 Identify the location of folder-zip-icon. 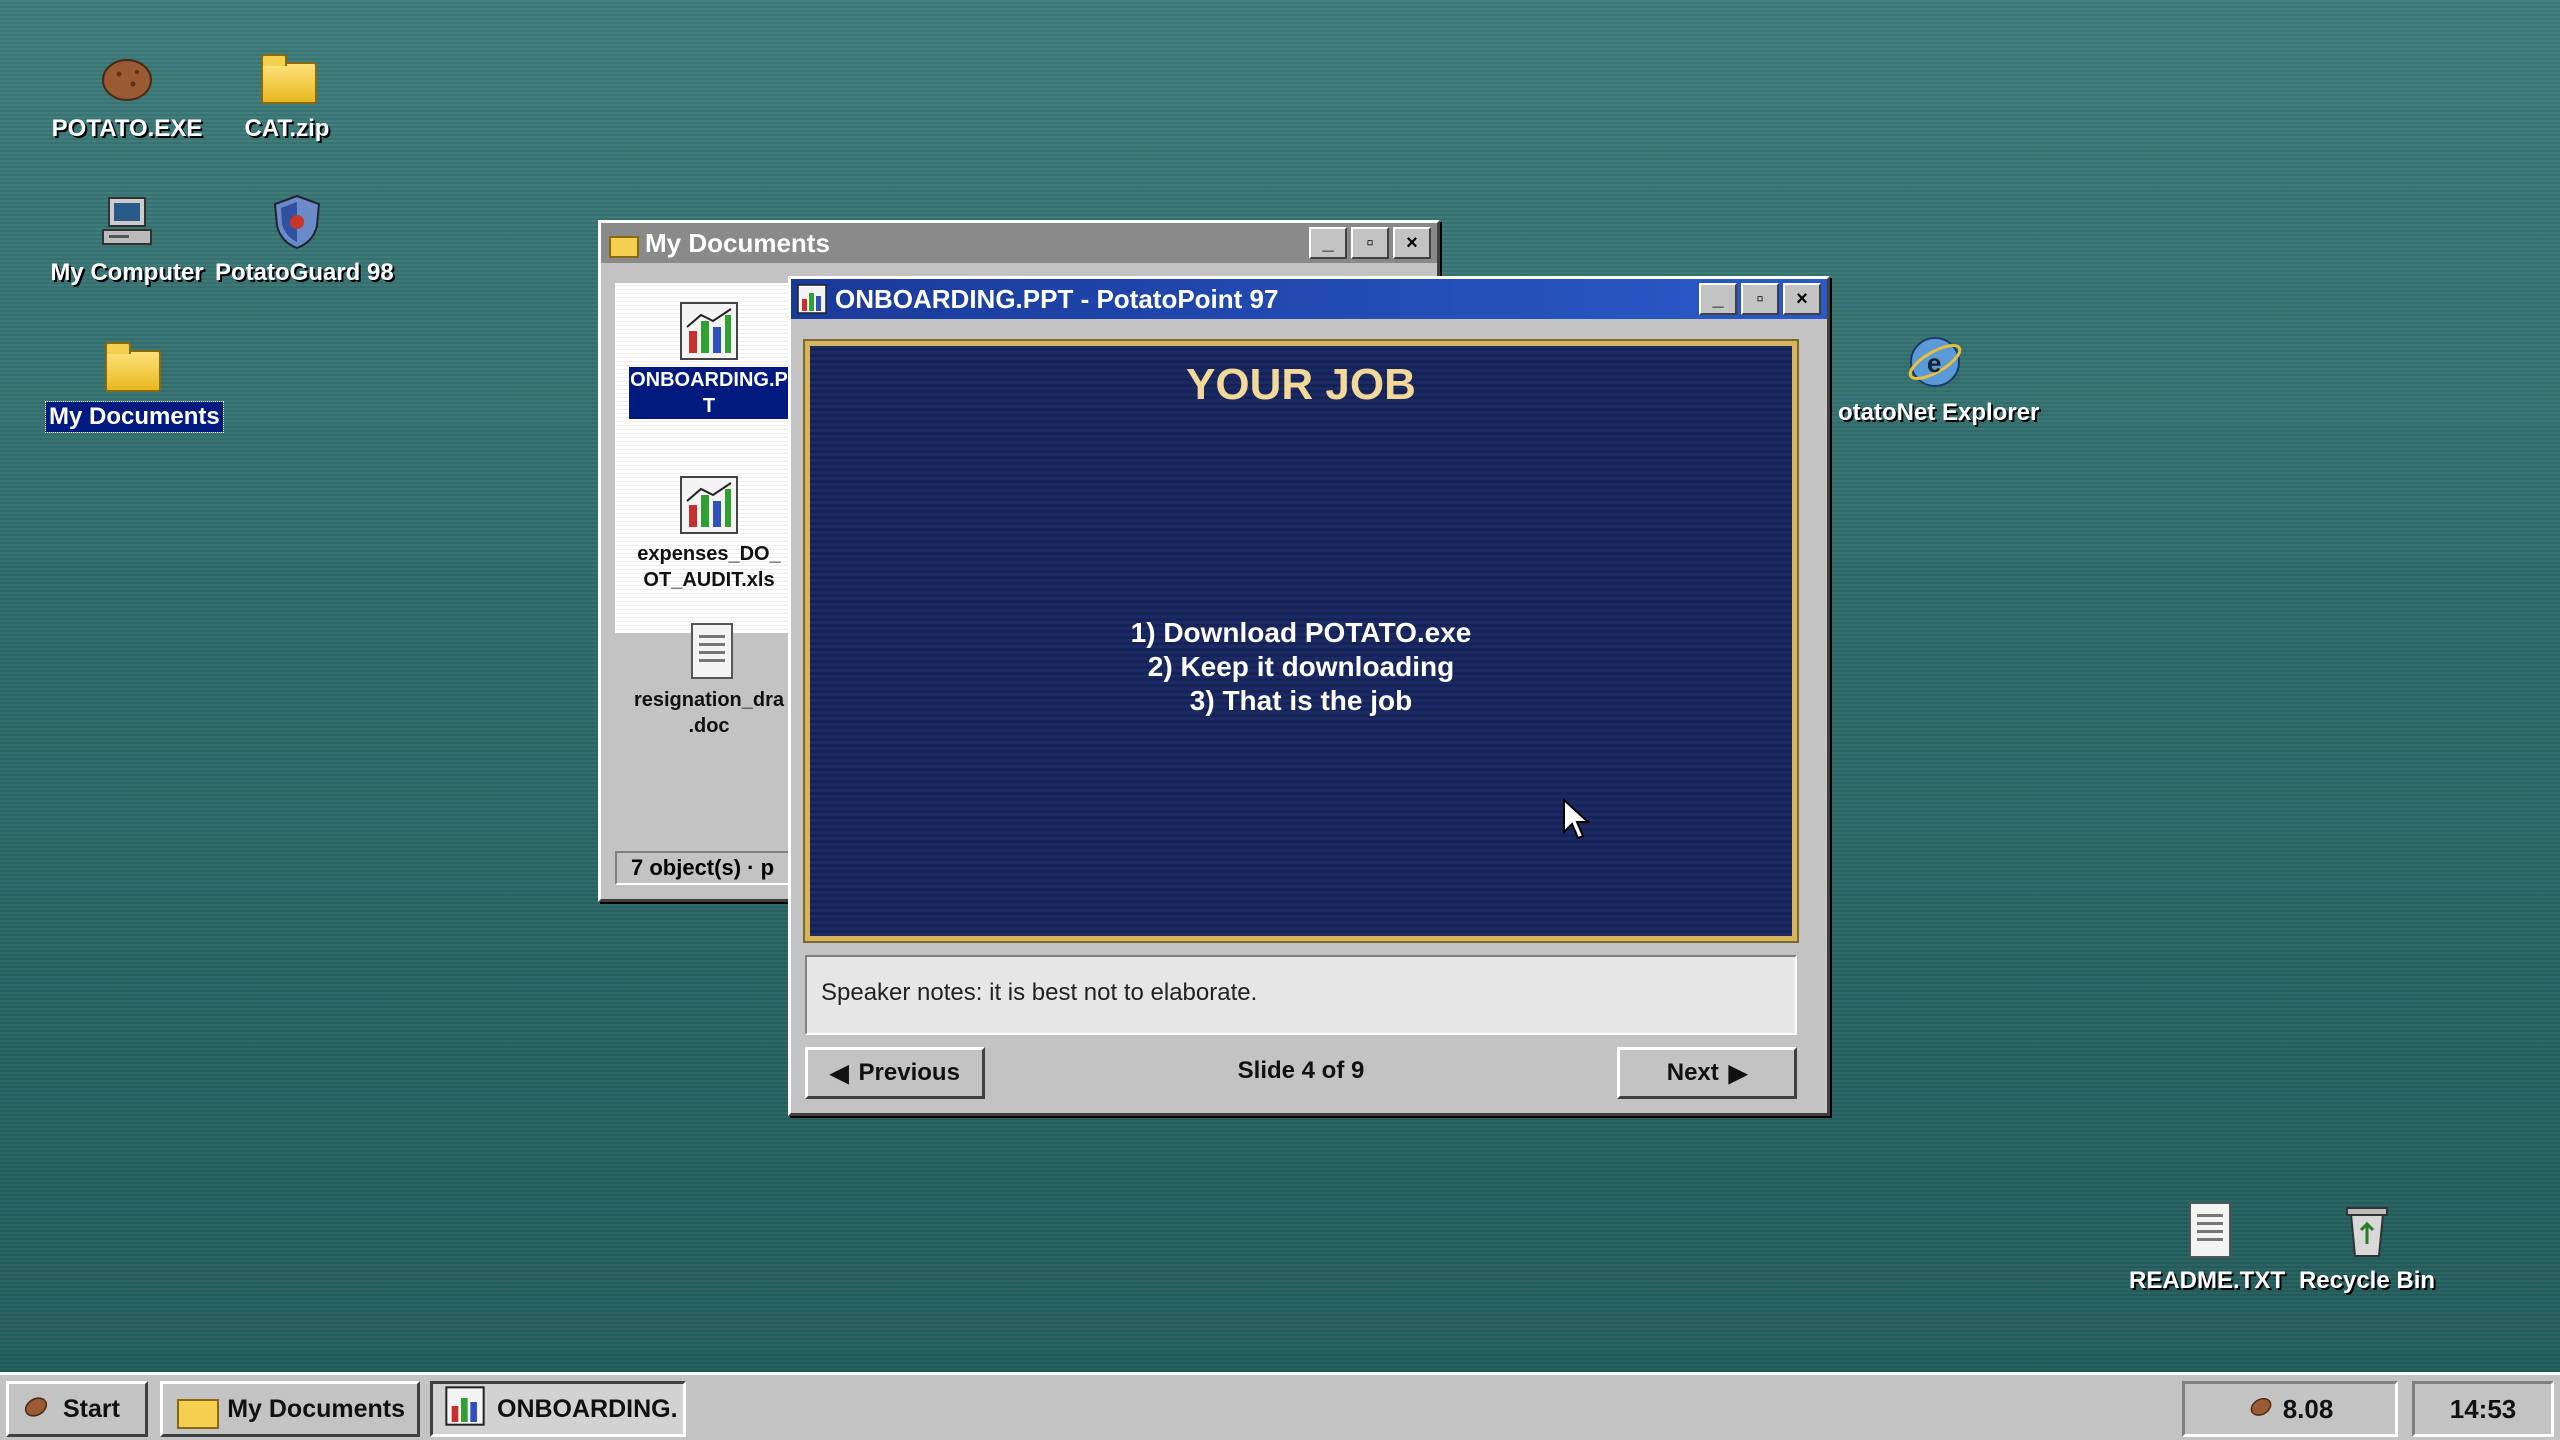
(287, 78).